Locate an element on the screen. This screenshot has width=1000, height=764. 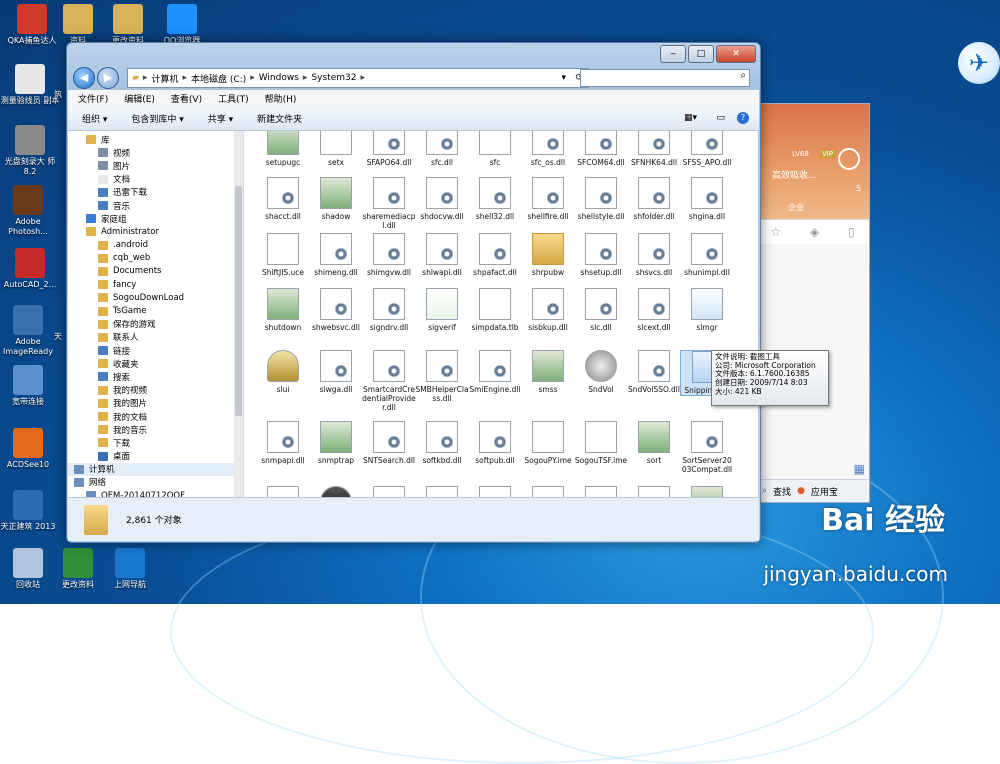
nav-scroll-thumb is located at coordinates (238, 301).